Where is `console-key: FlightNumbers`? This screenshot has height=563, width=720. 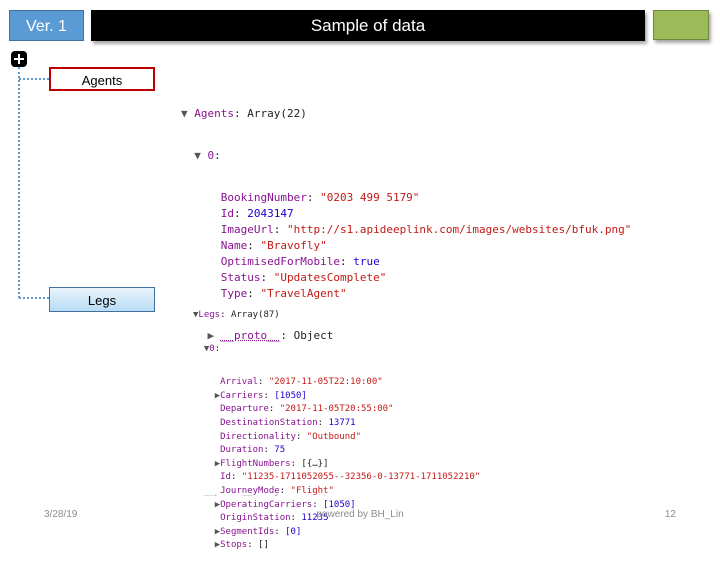 console-key: FlightNumbers is located at coordinates (255, 463).